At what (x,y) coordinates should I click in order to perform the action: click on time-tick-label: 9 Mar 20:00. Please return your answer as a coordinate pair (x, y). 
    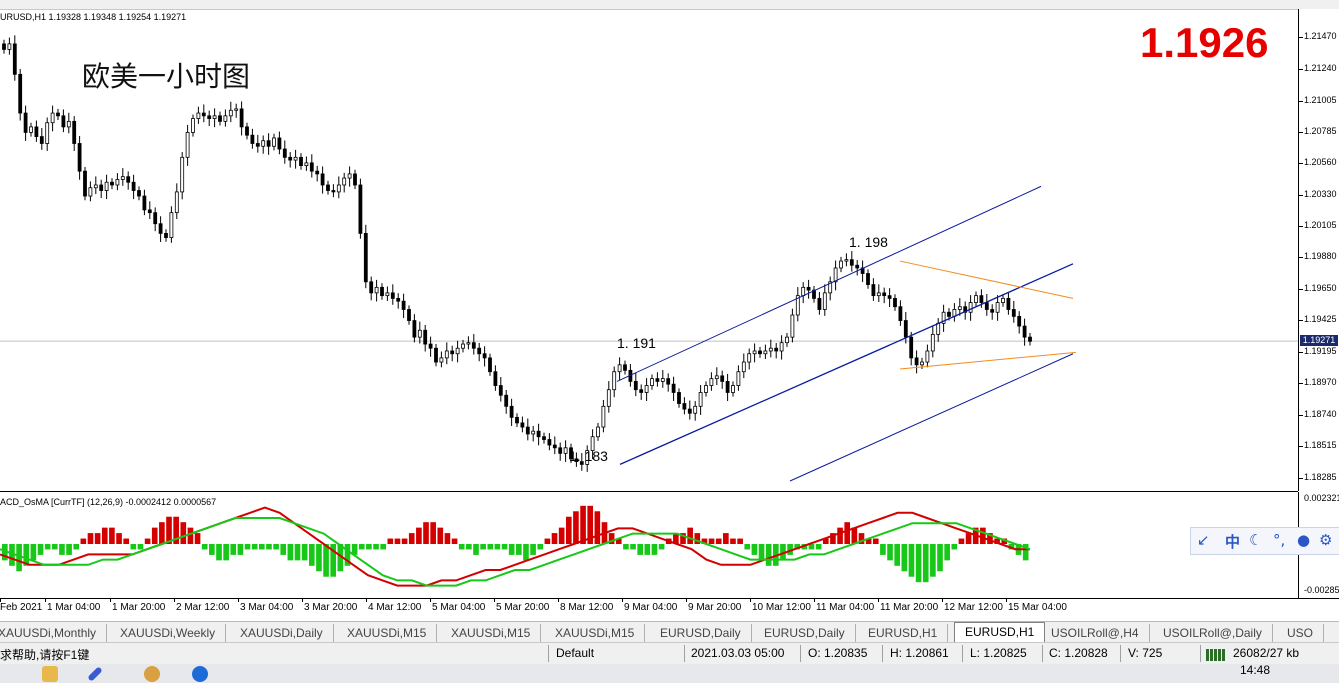
    Looking at the image, I should click on (715, 607).